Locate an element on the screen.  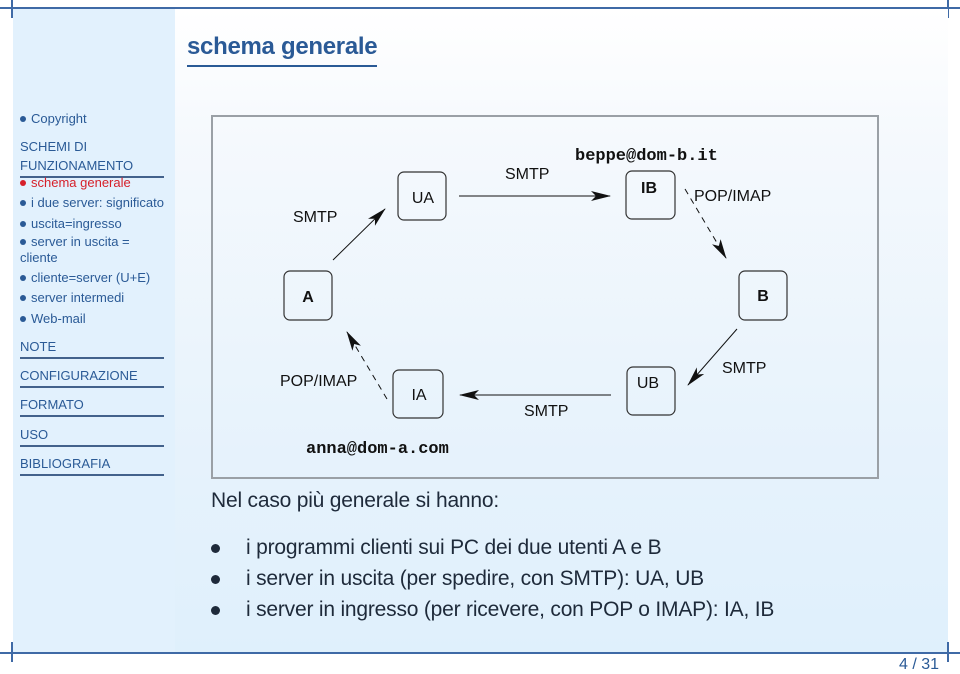
node-ia-label: IA is located at coordinates (418, 395).